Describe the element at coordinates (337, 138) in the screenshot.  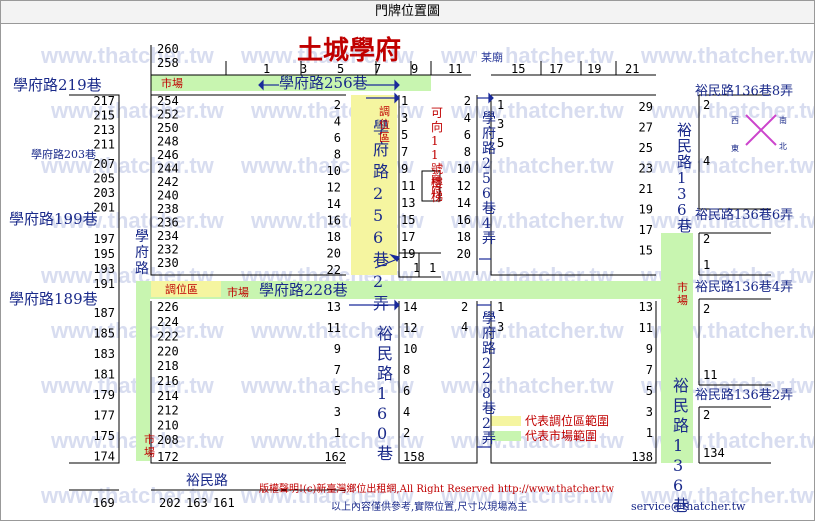
I see `house-number-block-a-right: 6` at that location.